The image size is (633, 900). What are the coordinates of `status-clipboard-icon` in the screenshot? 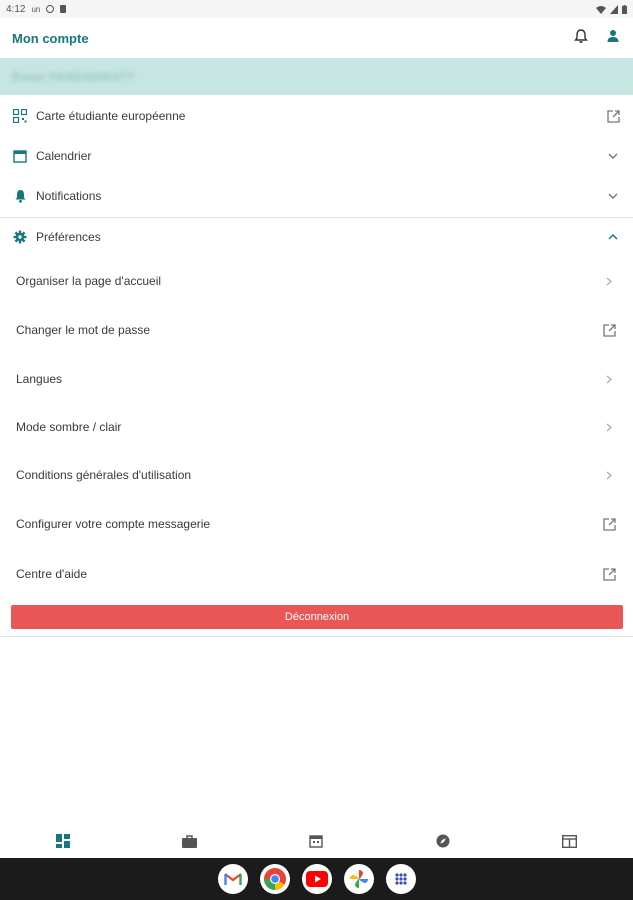 It's located at (63, 9).